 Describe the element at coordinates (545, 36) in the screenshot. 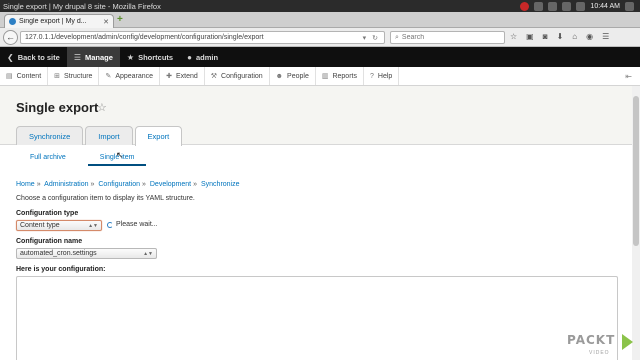

I see `pocket-icon: ◙` at that location.